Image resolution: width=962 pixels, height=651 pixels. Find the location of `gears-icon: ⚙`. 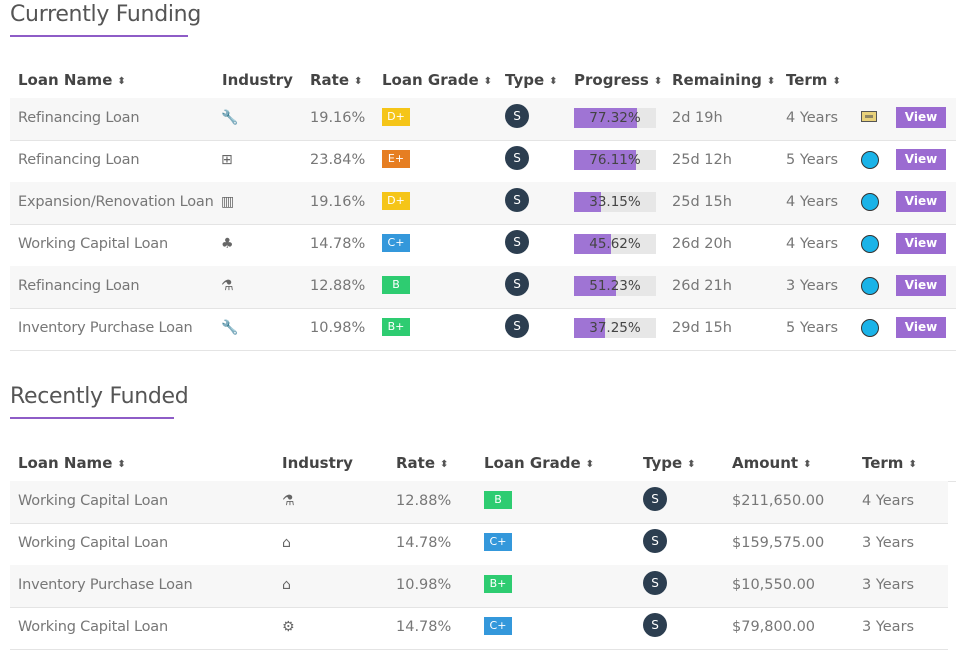

gears-icon: ⚙ is located at coordinates (288, 627).